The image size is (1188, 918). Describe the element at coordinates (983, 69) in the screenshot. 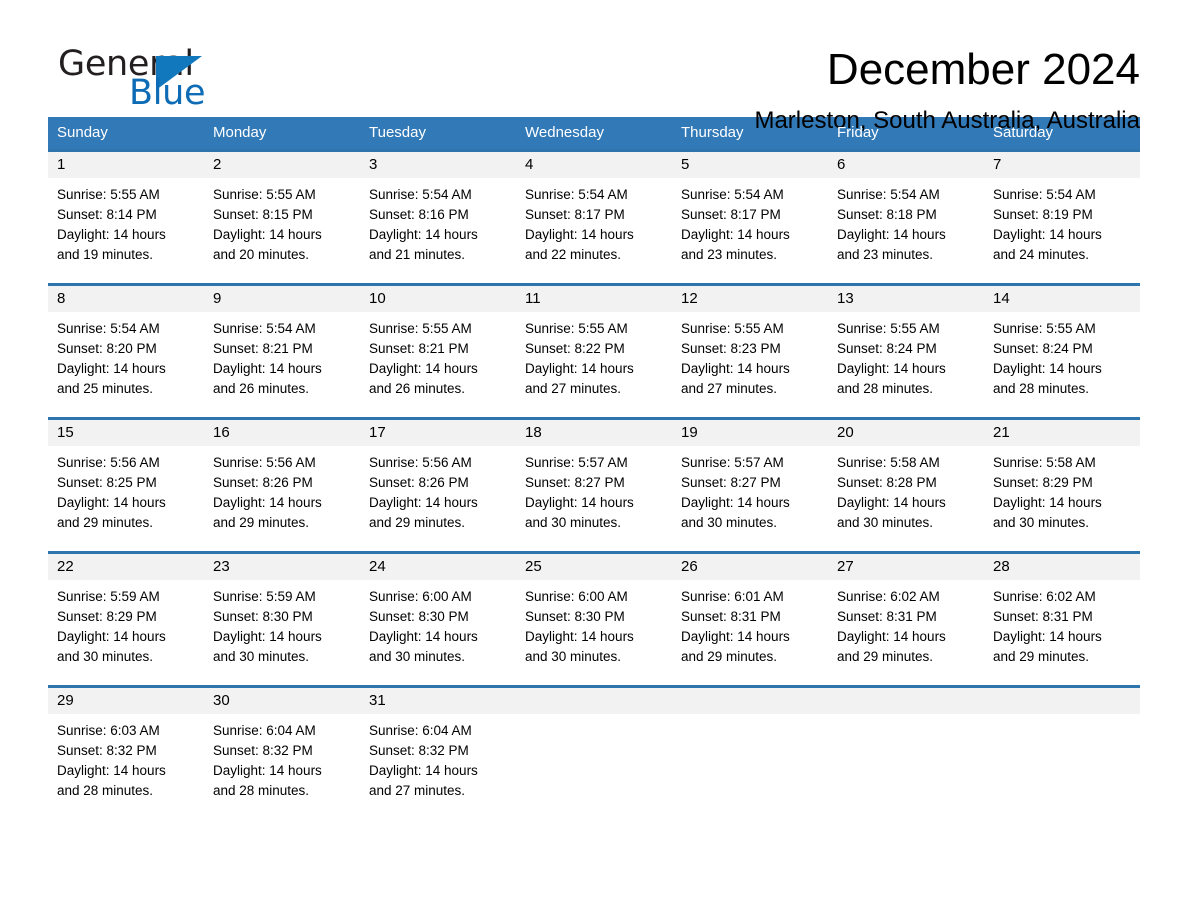

I see `page-title: December 2024` at that location.